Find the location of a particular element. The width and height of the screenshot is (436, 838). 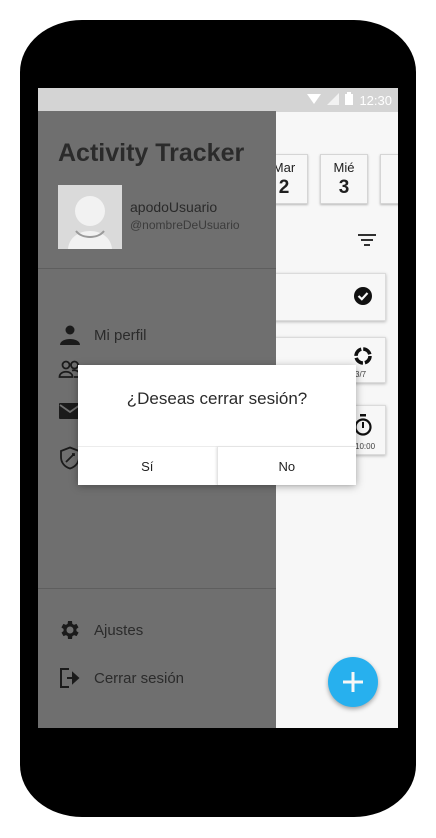

avatar is located at coordinates (90, 217).